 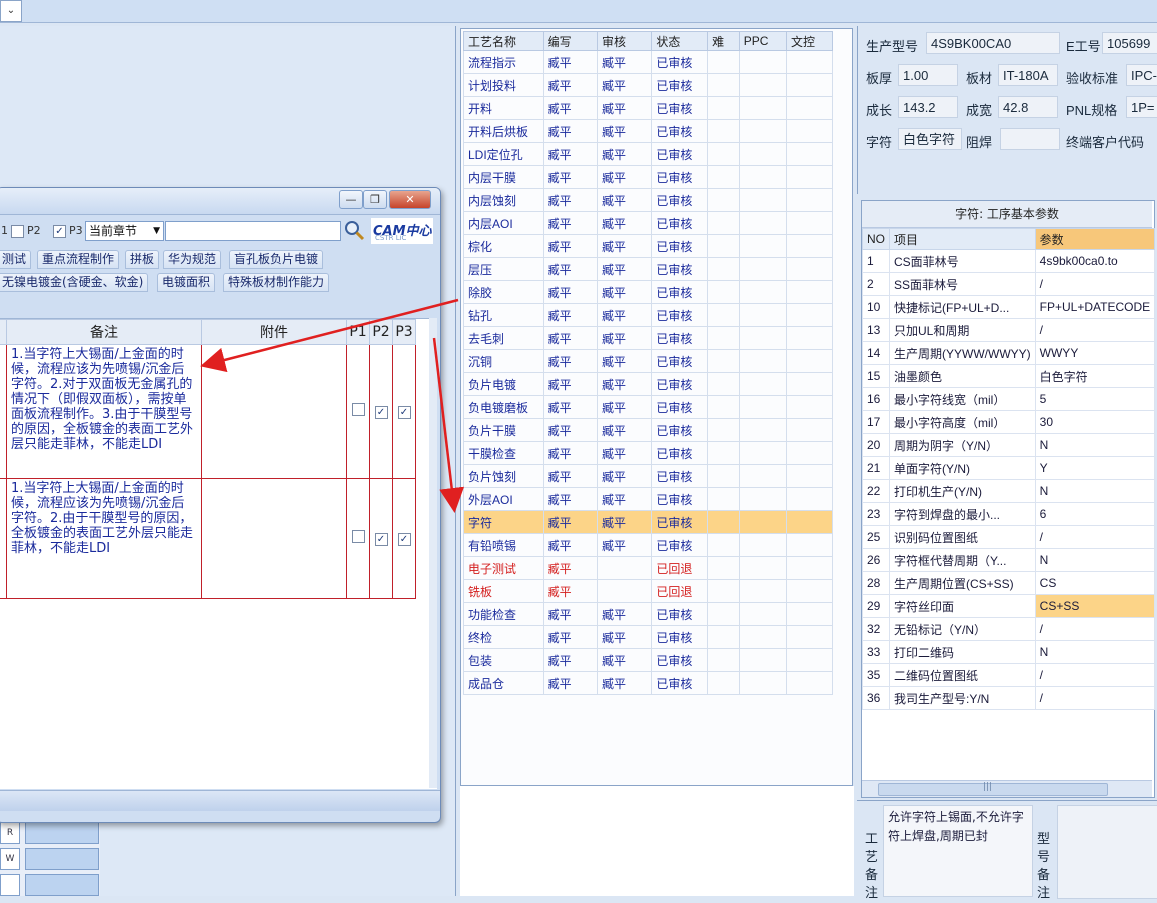 What do you see at coordinates (1009, 284) in the screenshot?
I see `param-row: 2 SS面菲林号 /` at bounding box center [1009, 284].